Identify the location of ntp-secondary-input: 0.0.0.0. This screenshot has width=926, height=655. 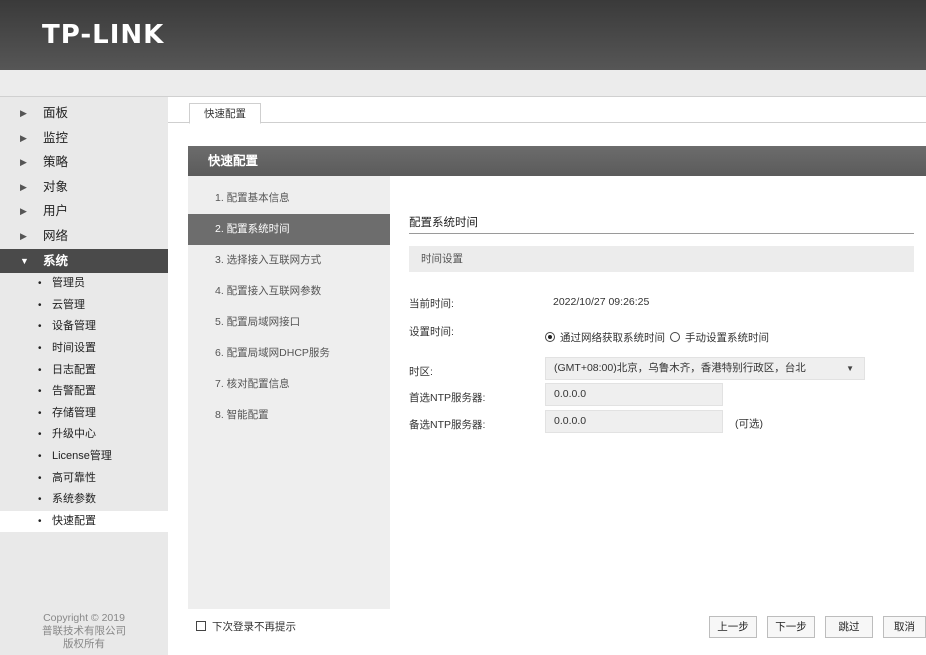
(634, 421).